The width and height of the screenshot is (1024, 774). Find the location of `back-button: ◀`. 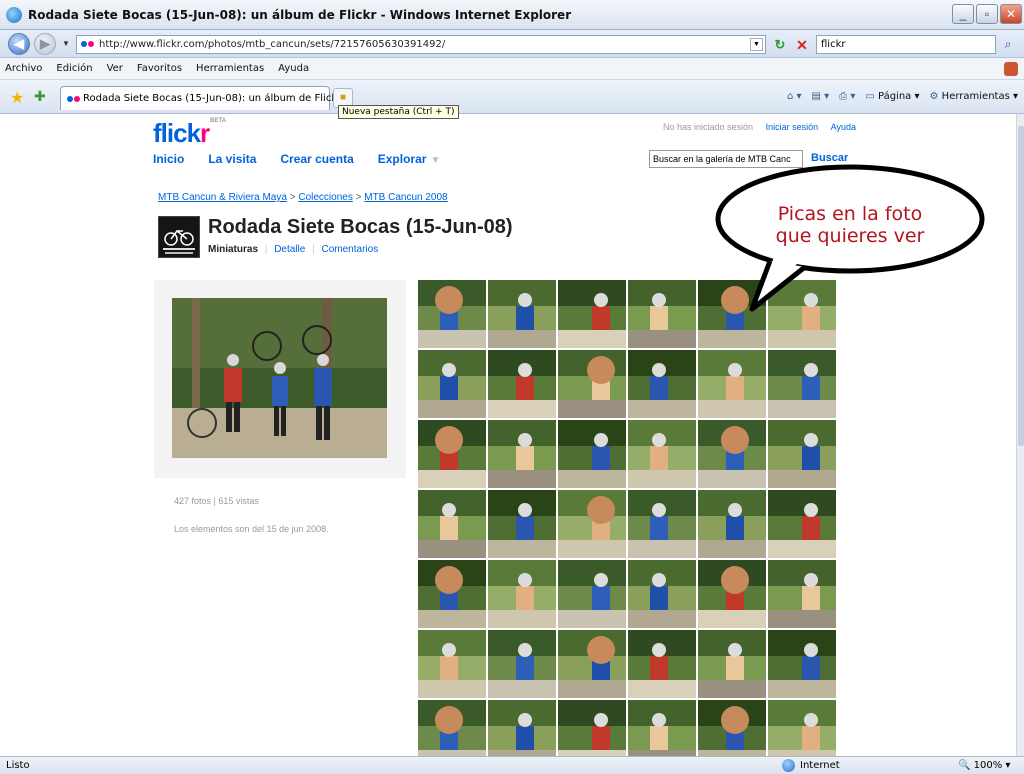

back-button: ◀ is located at coordinates (19, 44).